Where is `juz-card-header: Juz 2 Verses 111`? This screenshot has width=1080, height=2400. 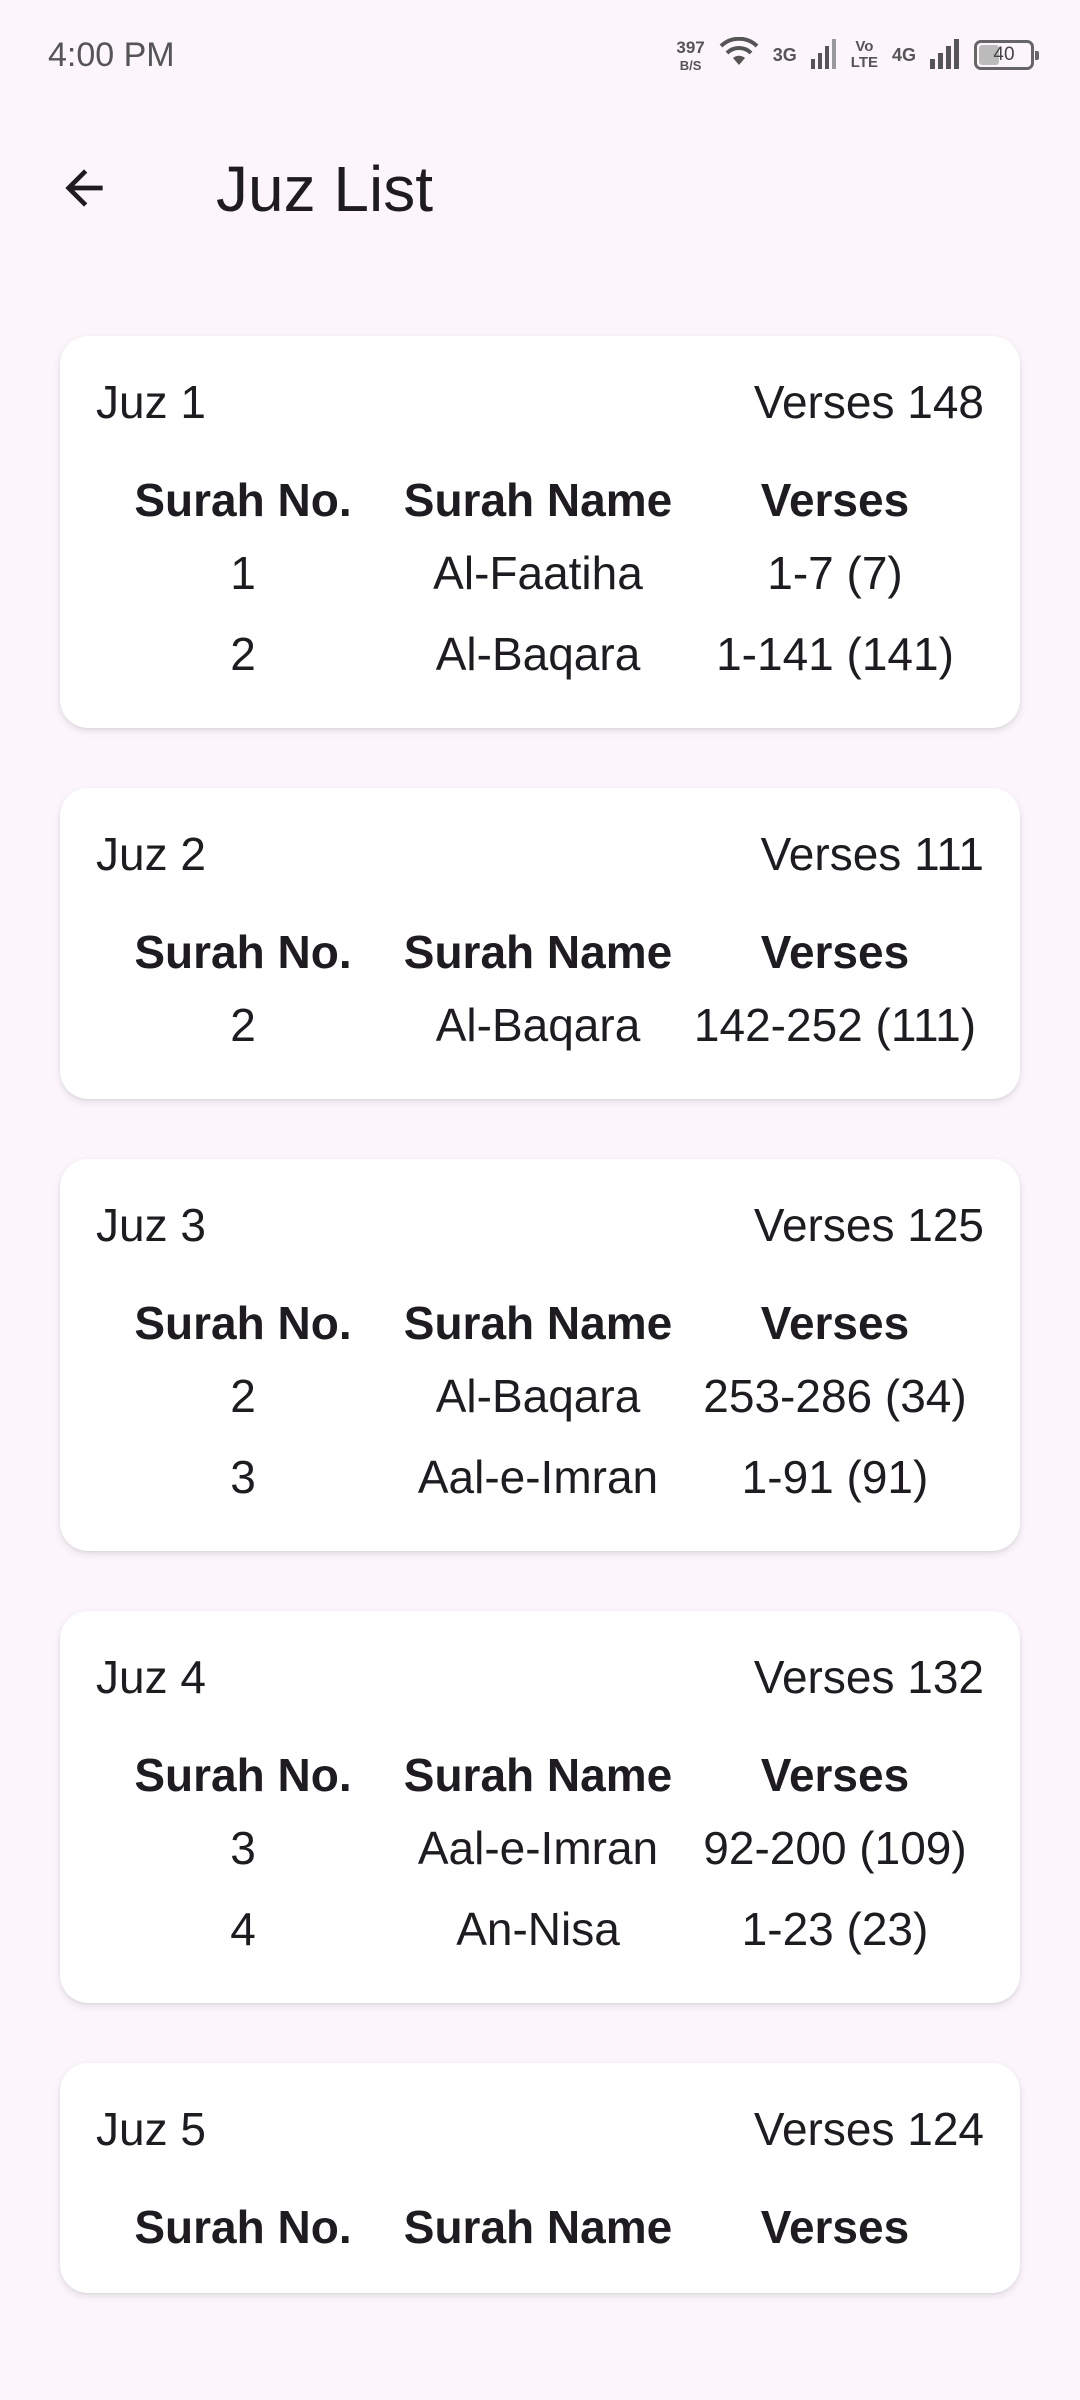 juz-card-header: Juz 2 Verses 111 is located at coordinates (540, 854).